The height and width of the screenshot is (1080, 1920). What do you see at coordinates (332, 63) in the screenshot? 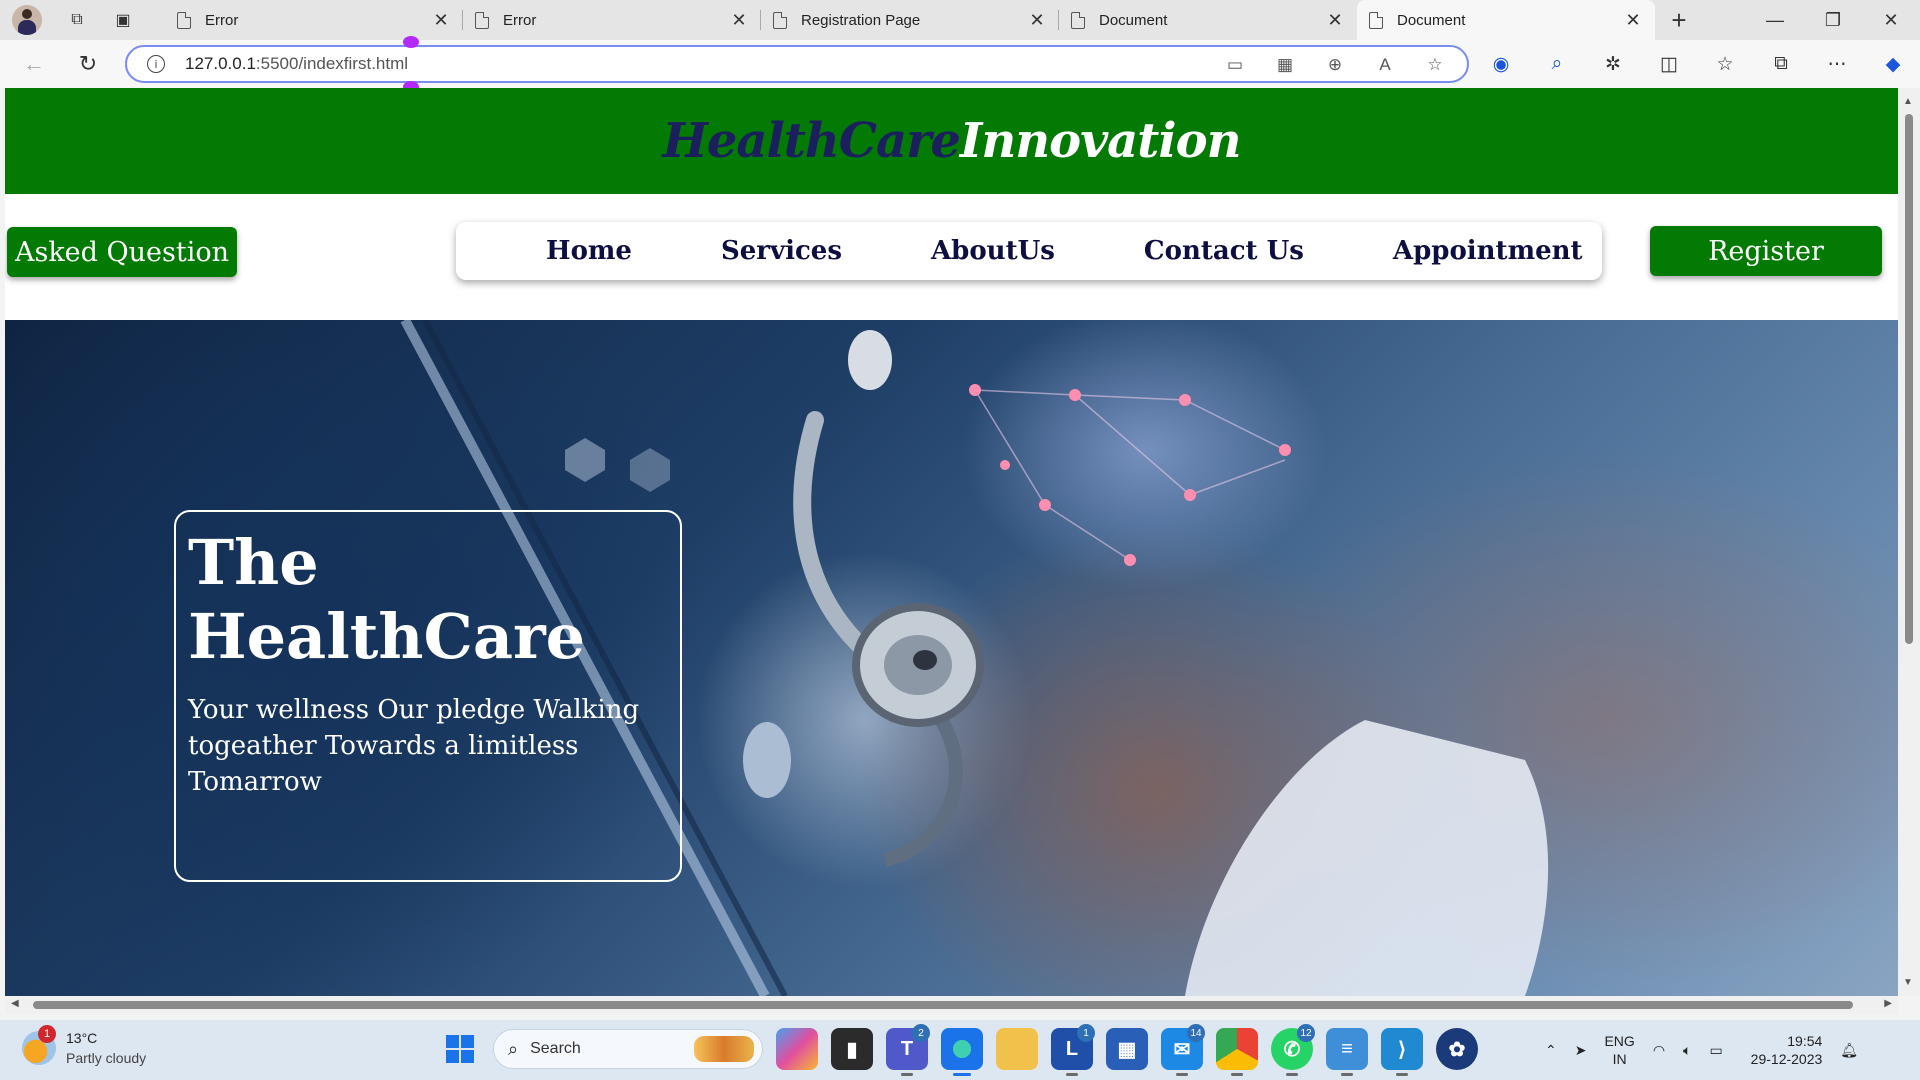
I see `url-path: :5500/indexfirst.html` at bounding box center [332, 63].